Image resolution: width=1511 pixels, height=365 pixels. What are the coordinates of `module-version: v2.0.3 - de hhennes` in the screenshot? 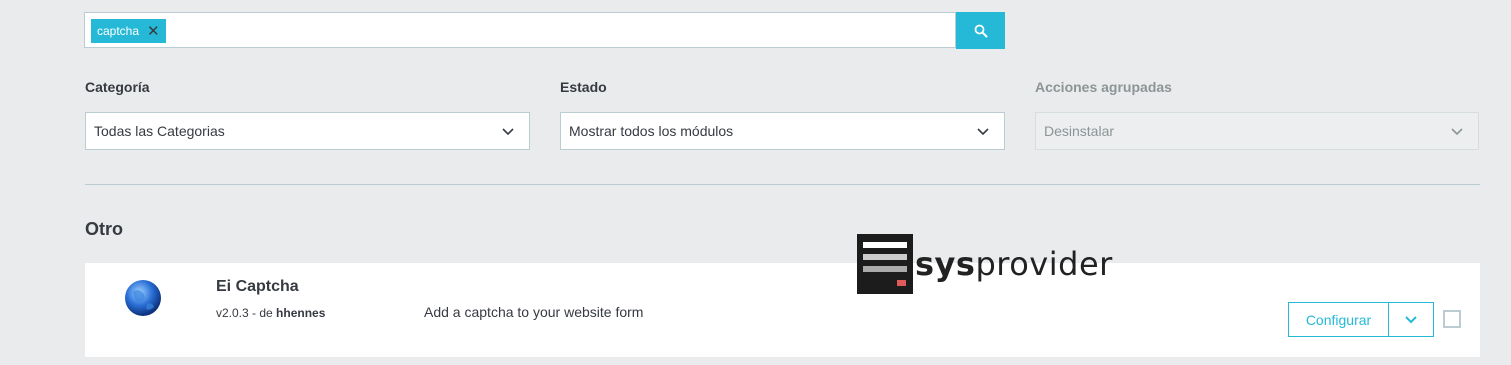 It's located at (270, 313).